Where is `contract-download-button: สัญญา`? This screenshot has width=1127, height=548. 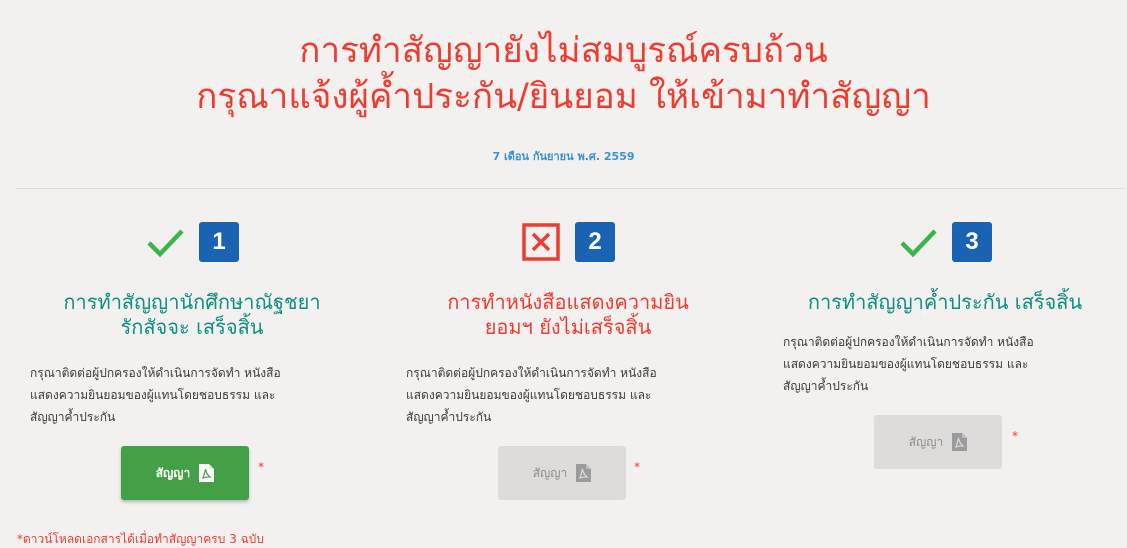 contract-download-button: สัญญา is located at coordinates (185, 473).